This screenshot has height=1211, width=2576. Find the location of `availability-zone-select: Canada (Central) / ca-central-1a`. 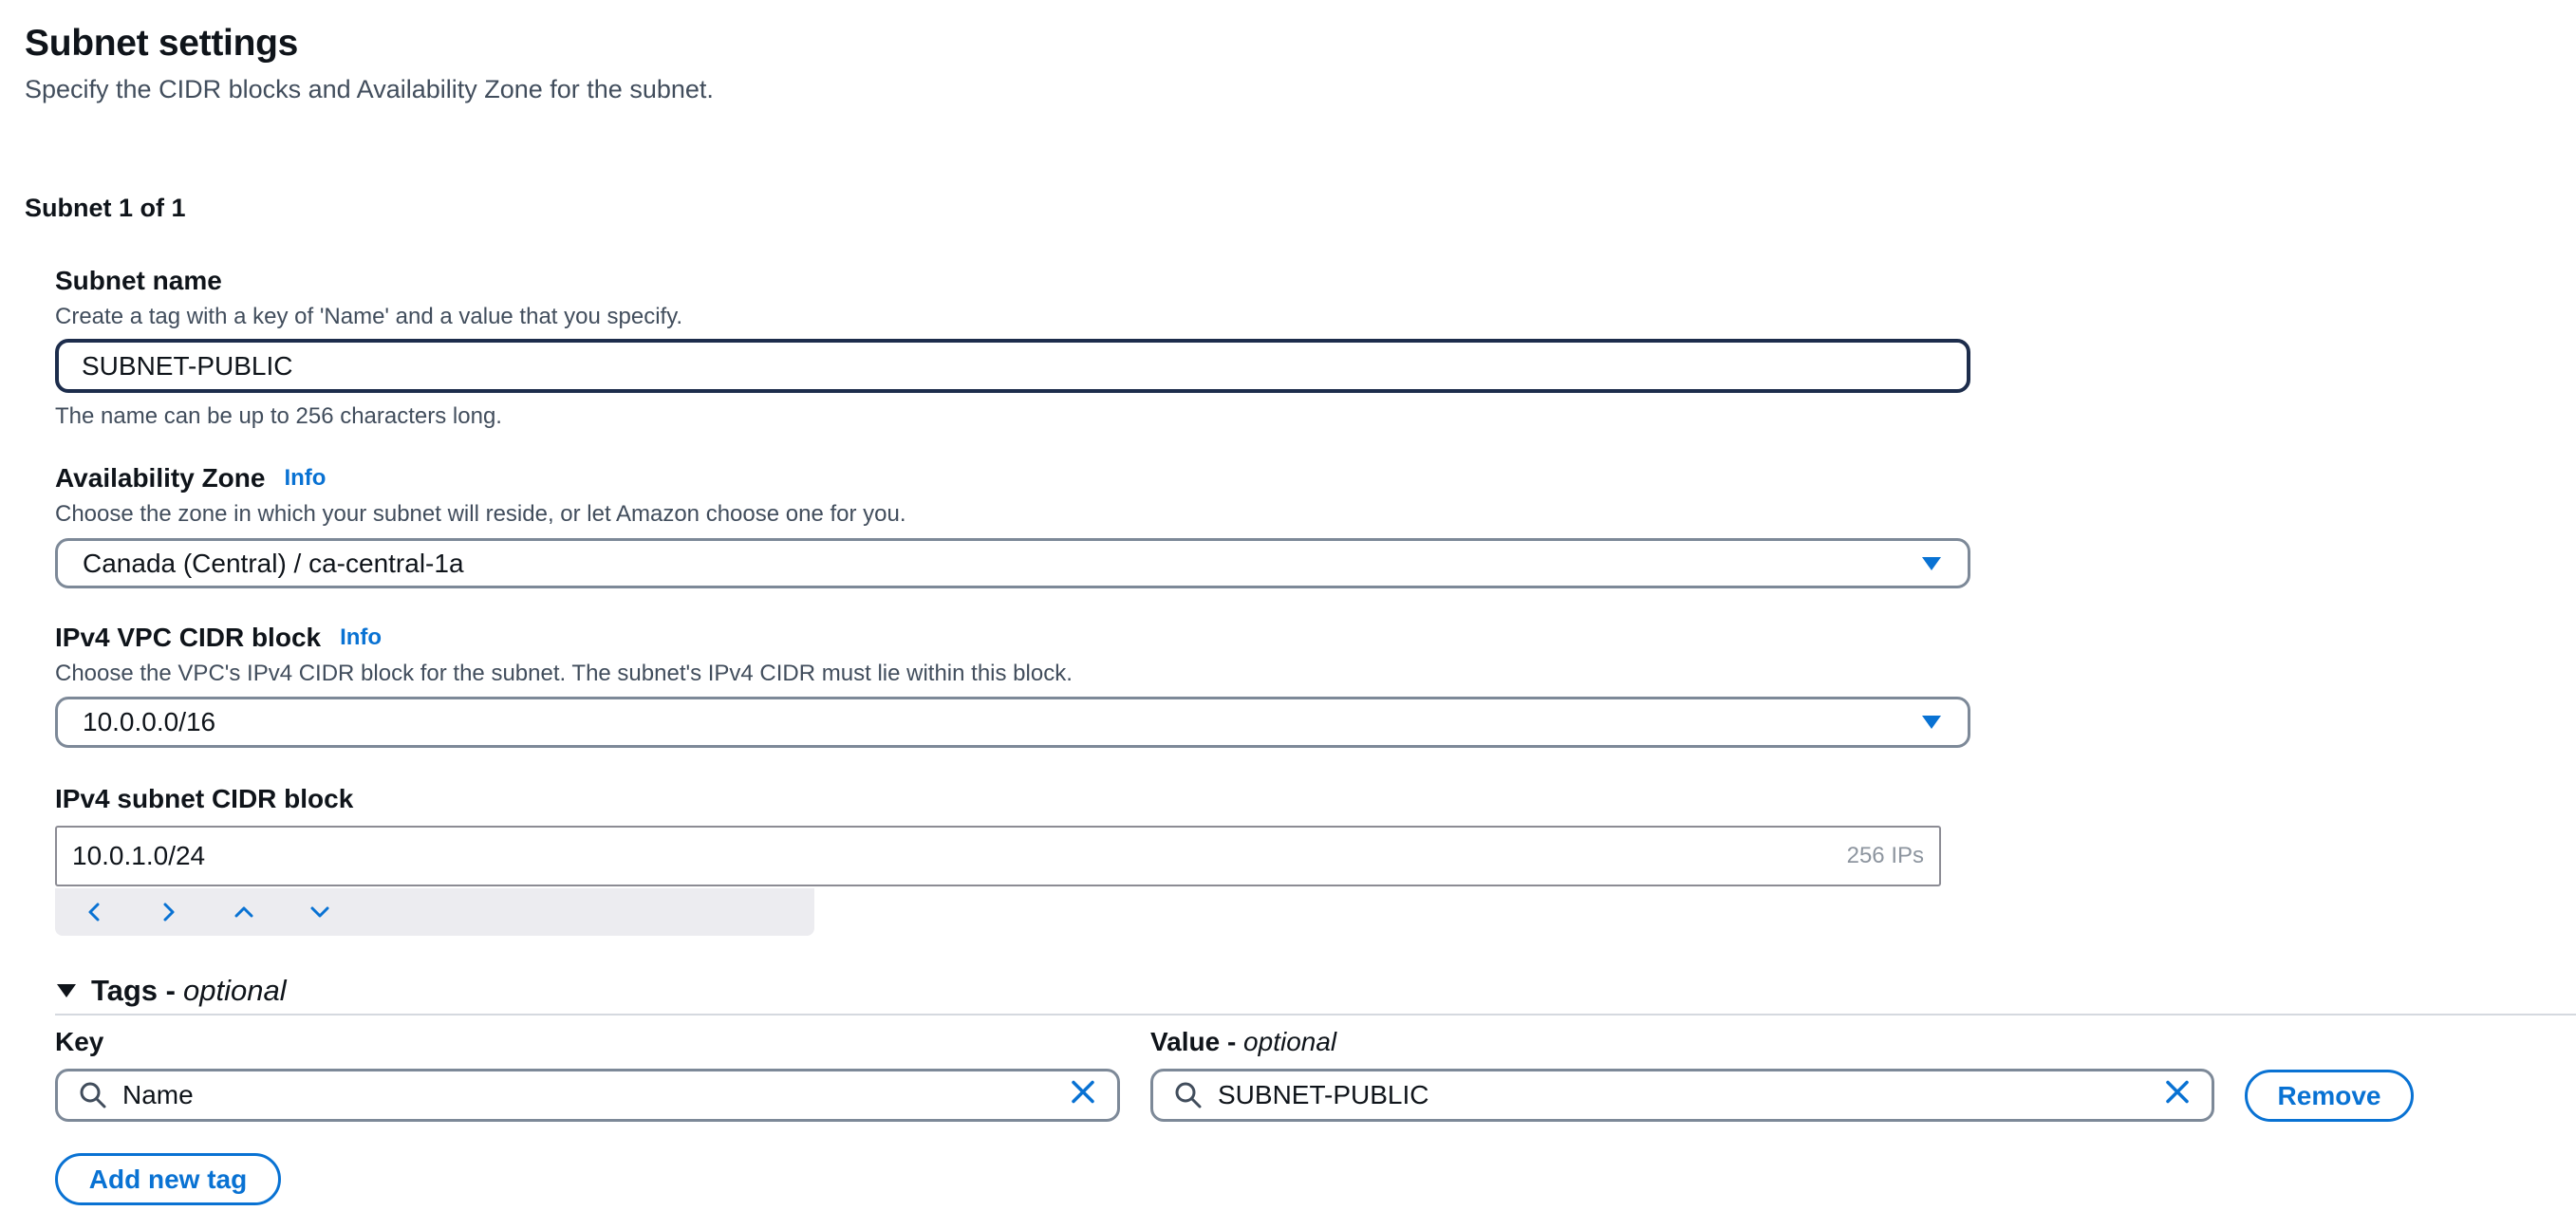

availability-zone-select: Canada (Central) / ca-central-1a is located at coordinates (1013, 563).